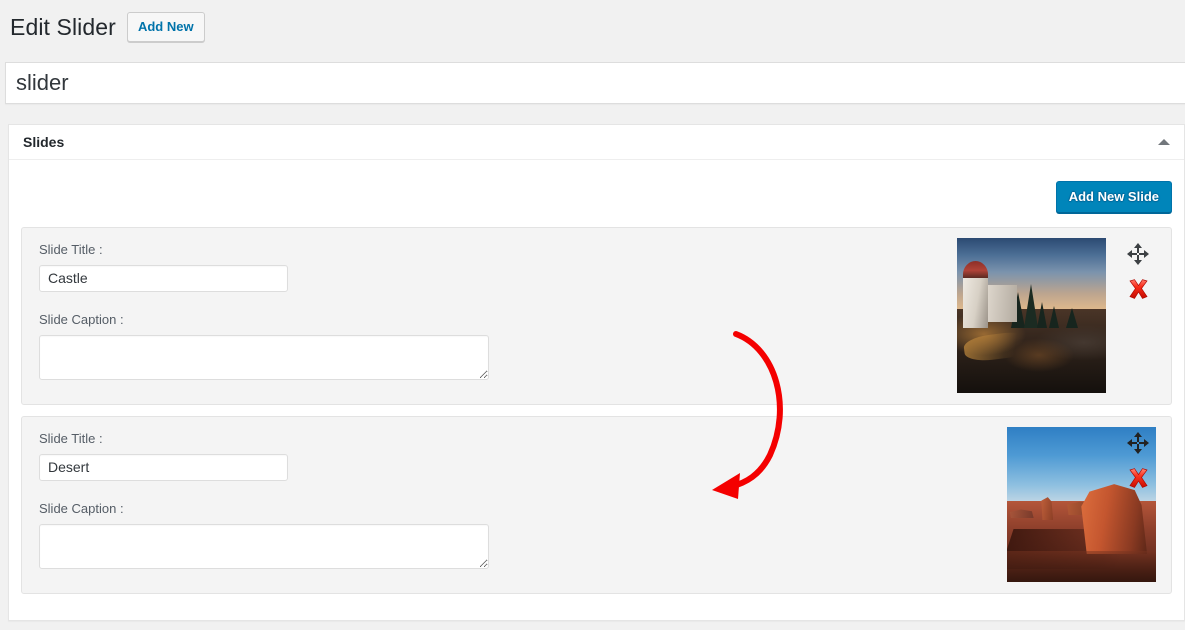 The height and width of the screenshot is (630, 1185). I want to click on lighthouse-tower, so click(975, 301).